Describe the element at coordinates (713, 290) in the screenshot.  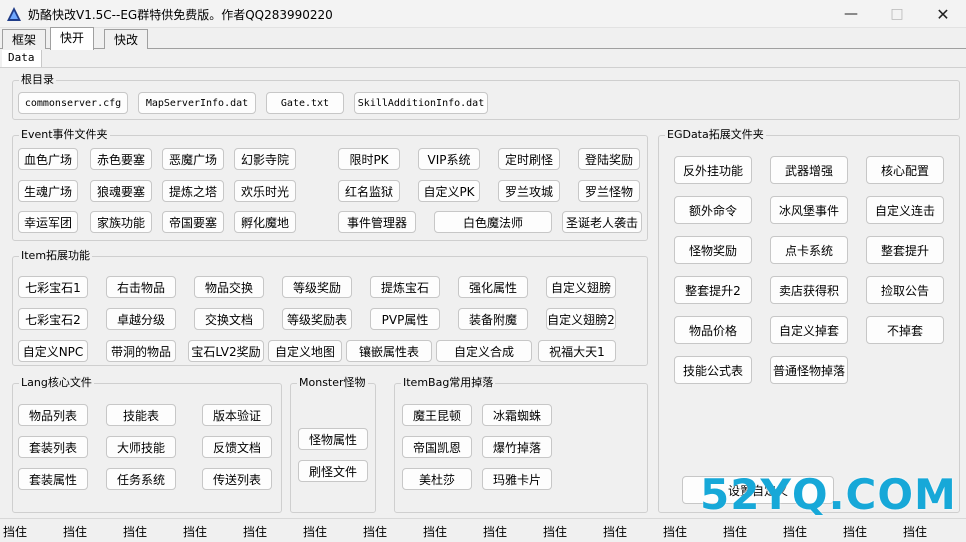
I see `egdata-button: 整套提升2` at that location.